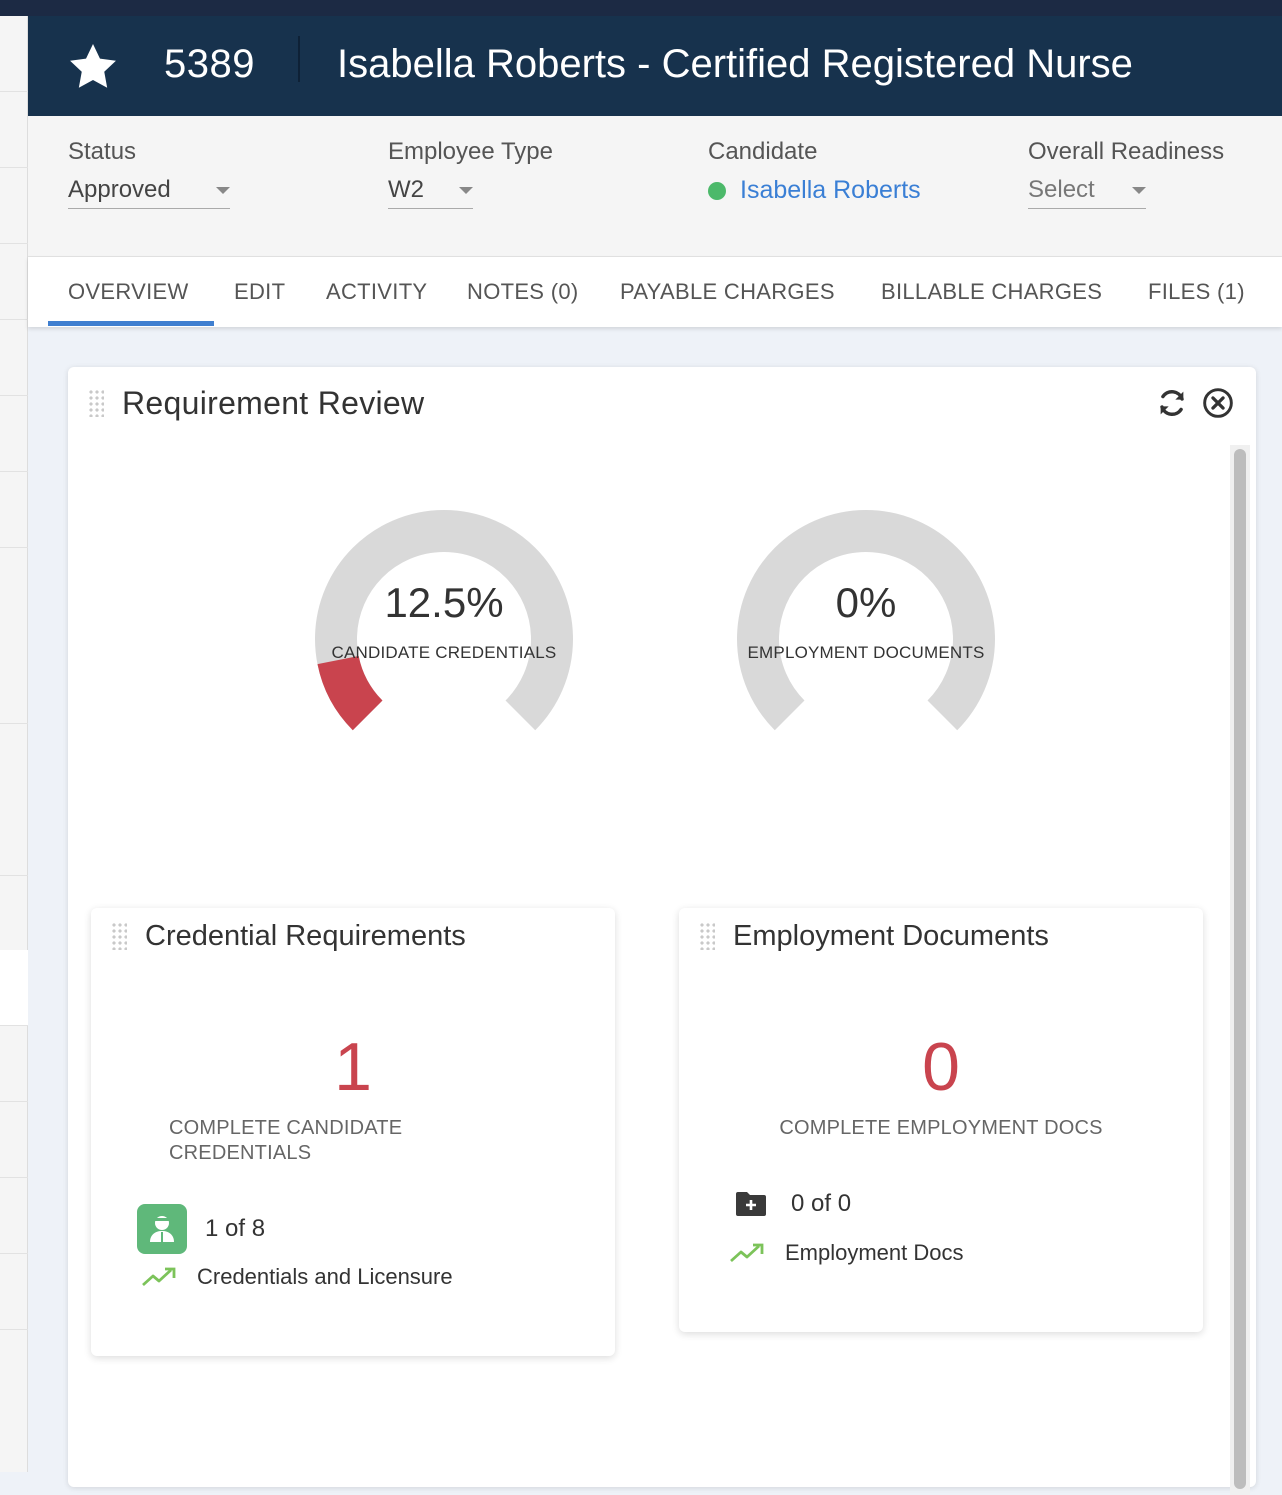 The height and width of the screenshot is (1495, 1282). I want to click on employee-type-value: W2, so click(406, 189).